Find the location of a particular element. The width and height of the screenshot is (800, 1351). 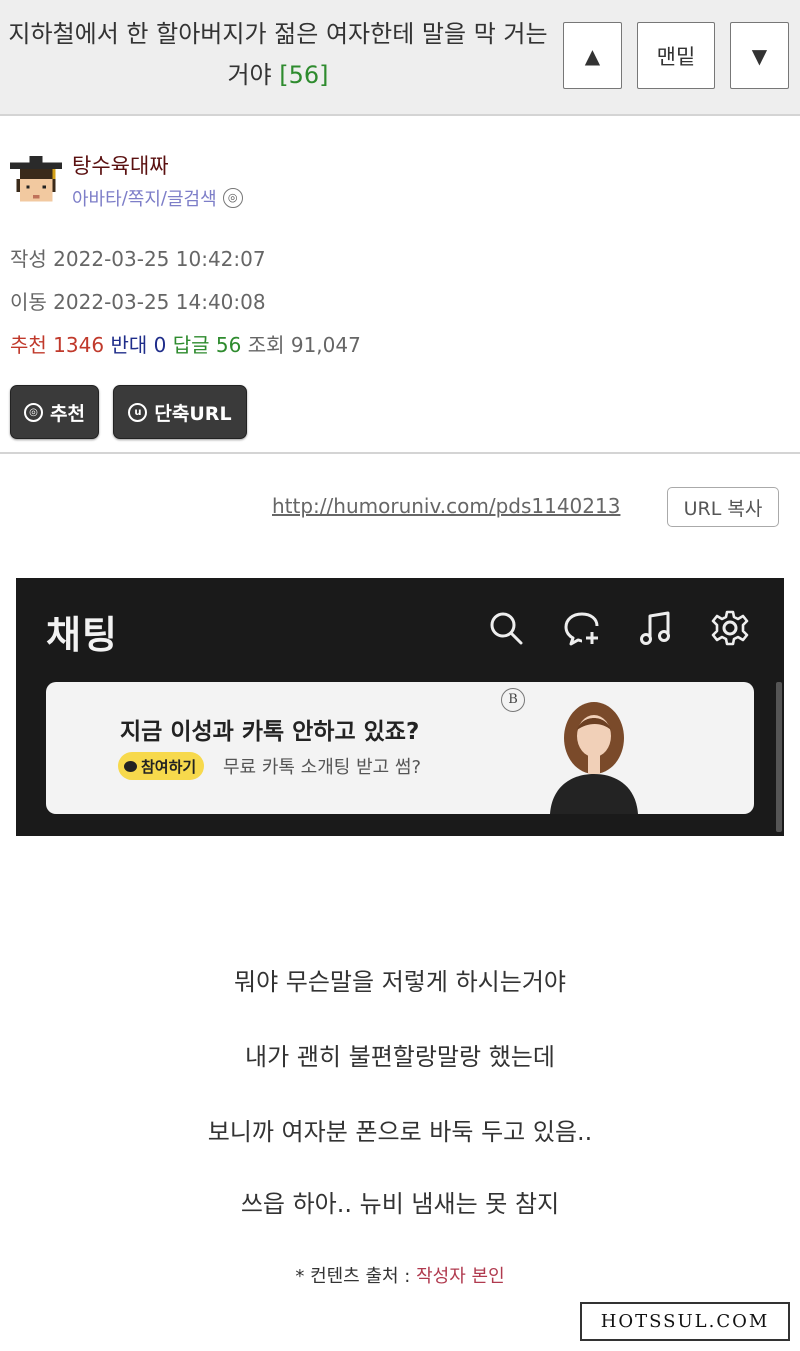

scroll-down-button: ▼ is located at coordinates (759, 55).